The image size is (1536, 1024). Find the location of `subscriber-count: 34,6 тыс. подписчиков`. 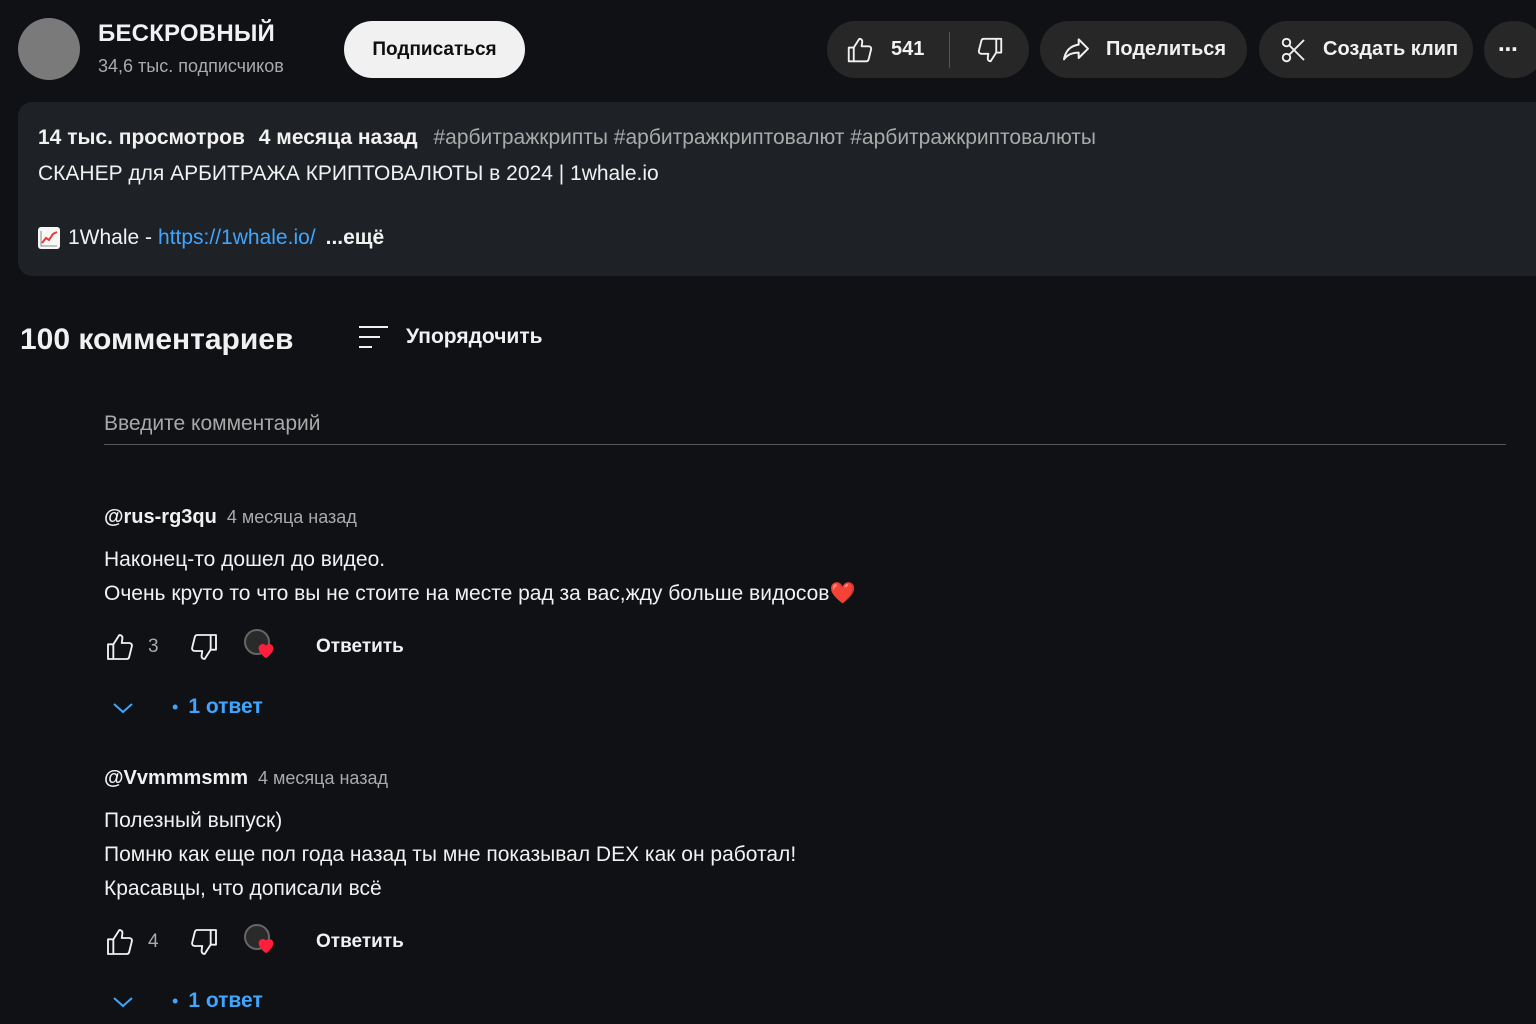

subscriber-count: 34,6 тыс. подписчиков is located at coordinates (191, 66).